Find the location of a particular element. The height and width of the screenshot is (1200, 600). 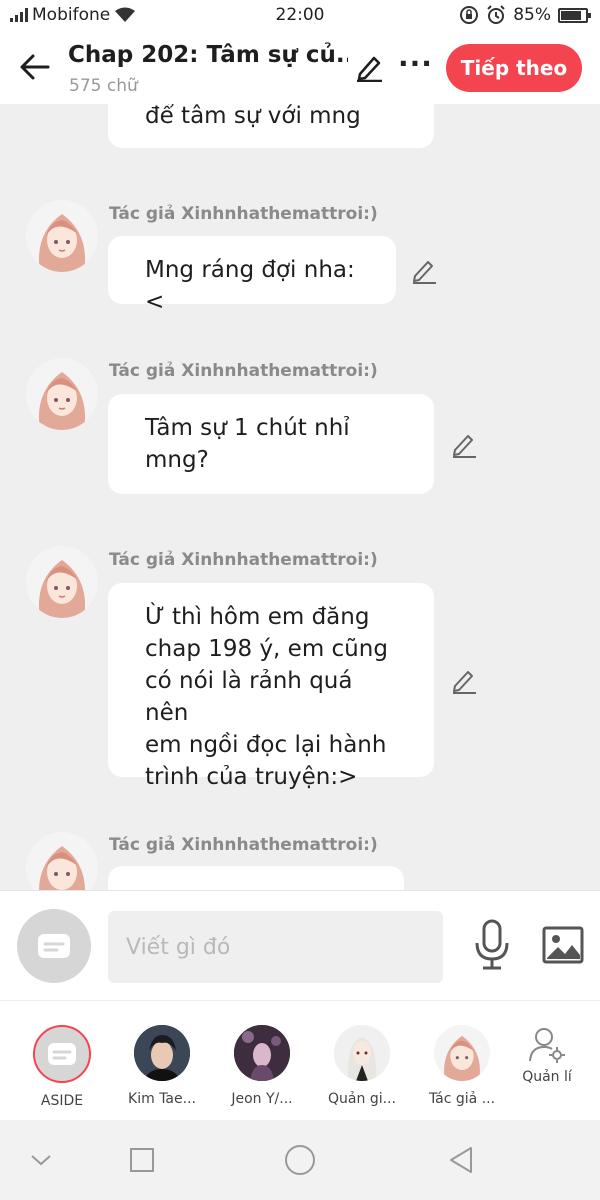

message-bubble: Tâm sự 1 chút nhỉ mng? is located at coordinates (271, 444).